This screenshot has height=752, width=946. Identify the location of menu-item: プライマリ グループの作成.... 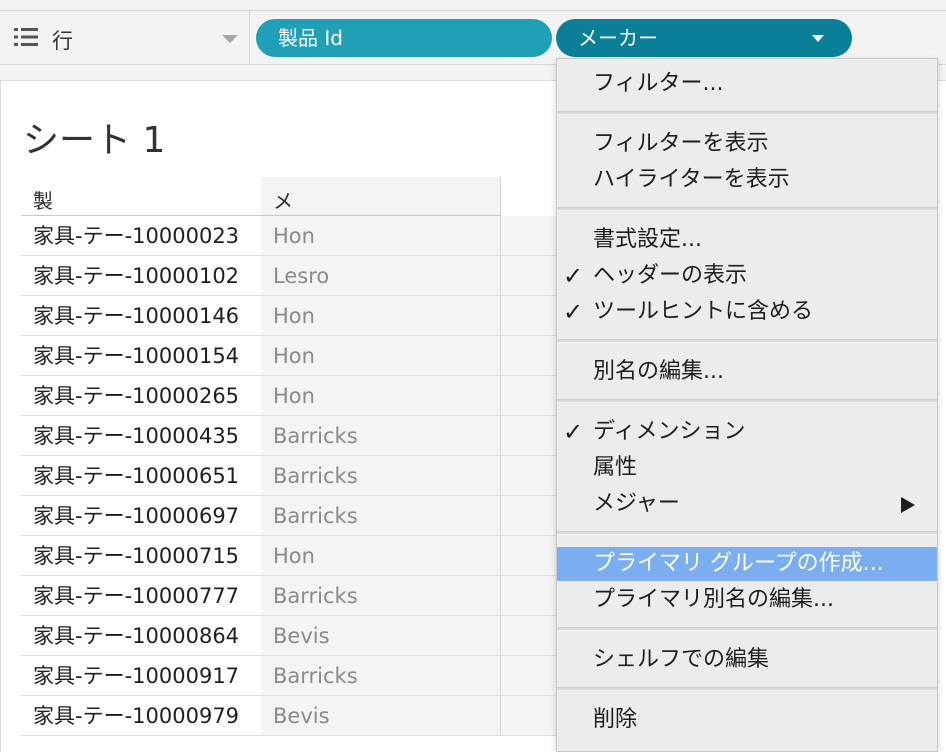
(747, 564).